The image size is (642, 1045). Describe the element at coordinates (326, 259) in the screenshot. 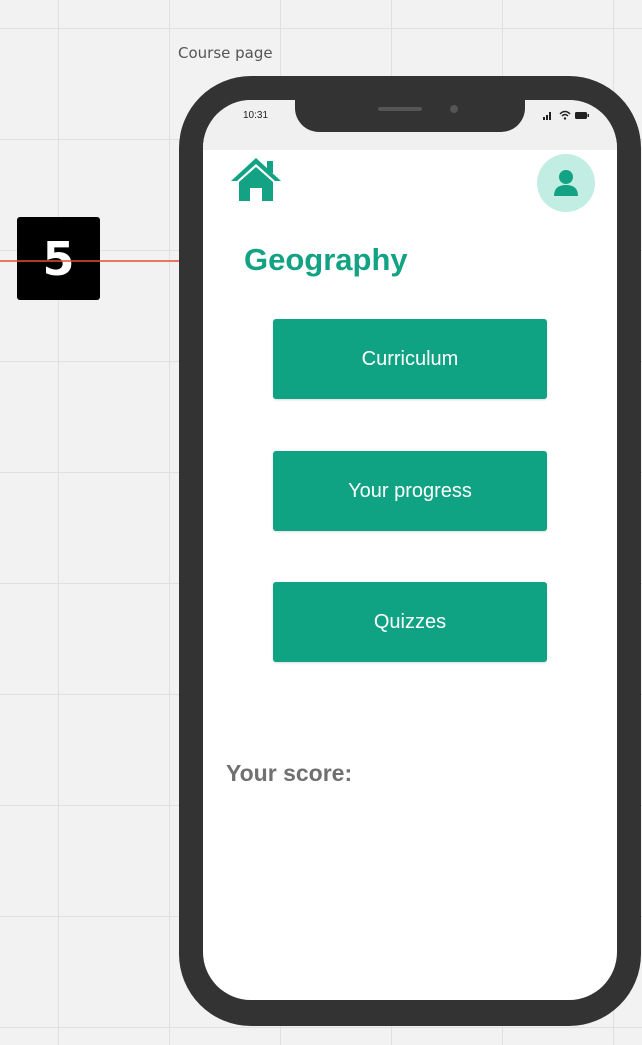

I see `course-title: Geography` at that location.